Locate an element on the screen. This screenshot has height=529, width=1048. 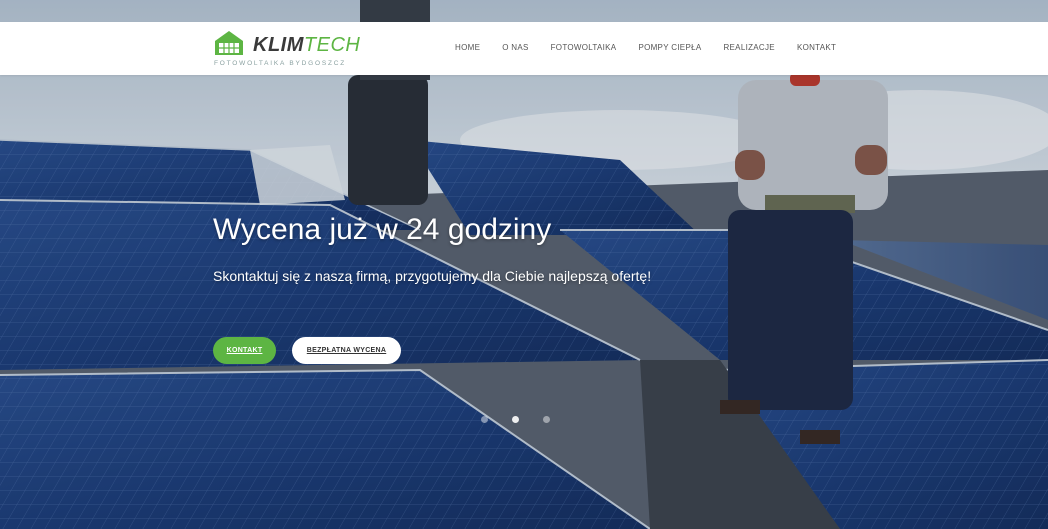
brand-name-part2: TECH is located at coordinates (332, 45).